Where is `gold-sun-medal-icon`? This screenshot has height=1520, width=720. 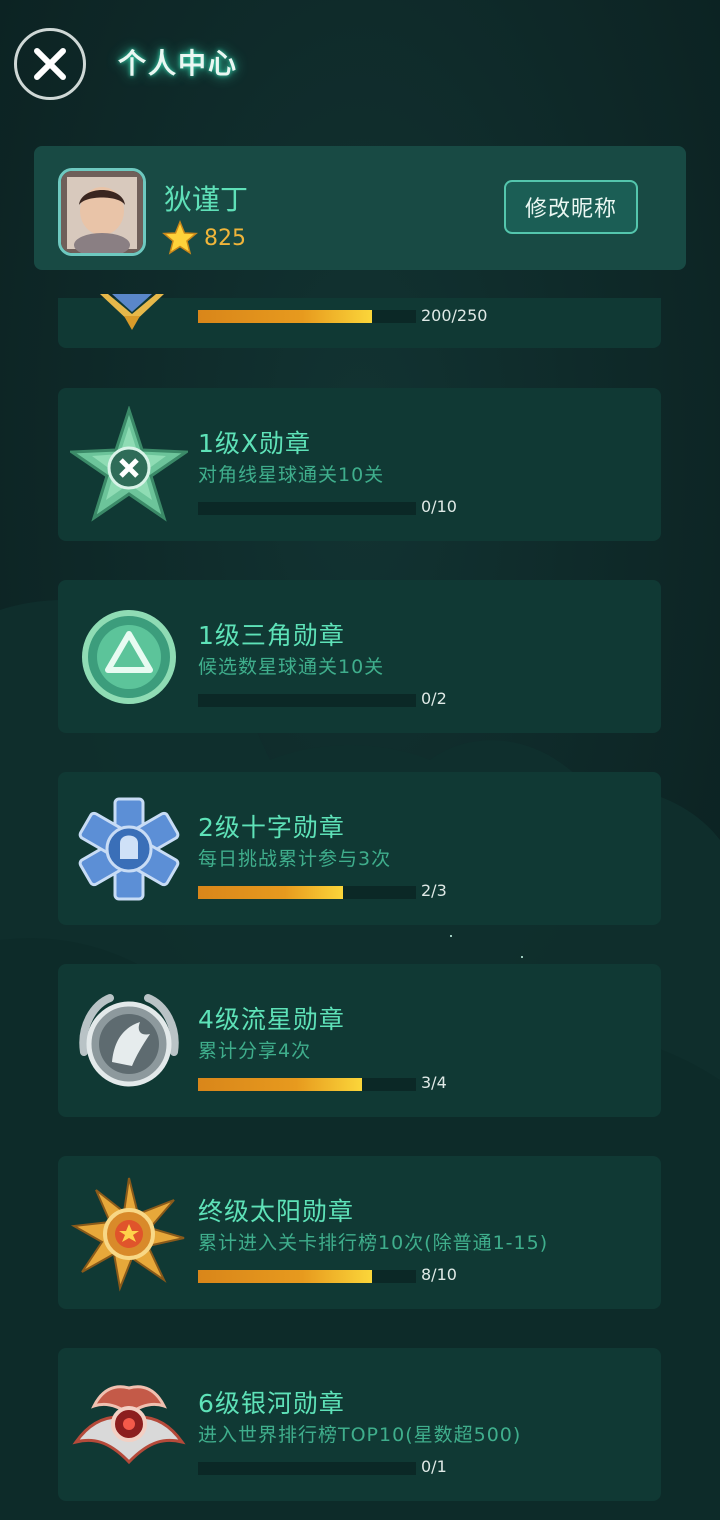 gold-sun-medal-icon is located at coordinates (127, 1234).